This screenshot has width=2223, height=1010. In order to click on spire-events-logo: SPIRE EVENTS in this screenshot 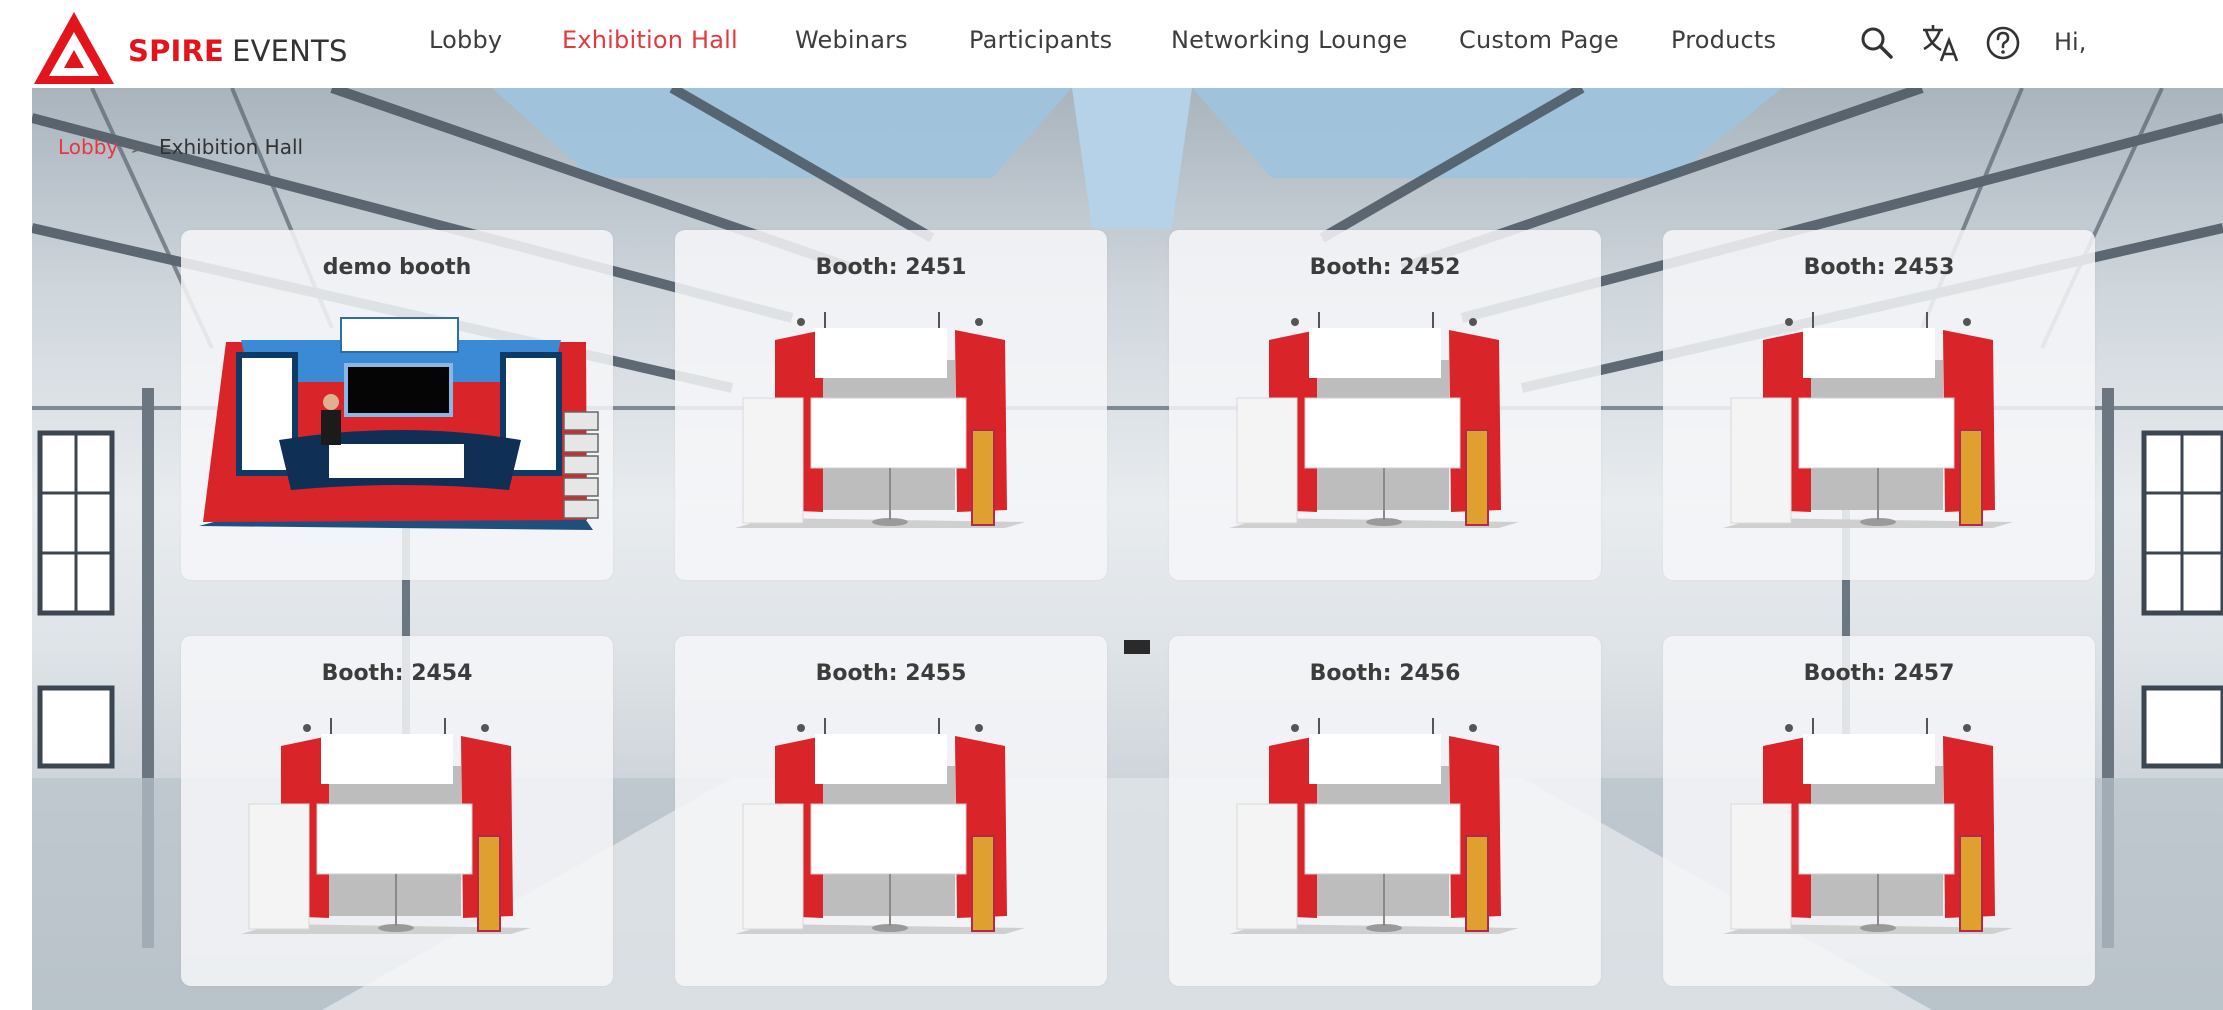, I will do `click(190, 48)`.